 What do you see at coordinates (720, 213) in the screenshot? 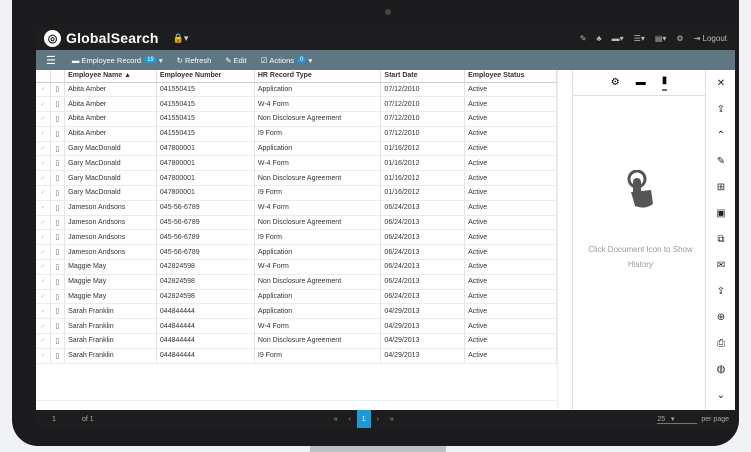
I see `action-icon: ▣` at bounding box center [720, 213].